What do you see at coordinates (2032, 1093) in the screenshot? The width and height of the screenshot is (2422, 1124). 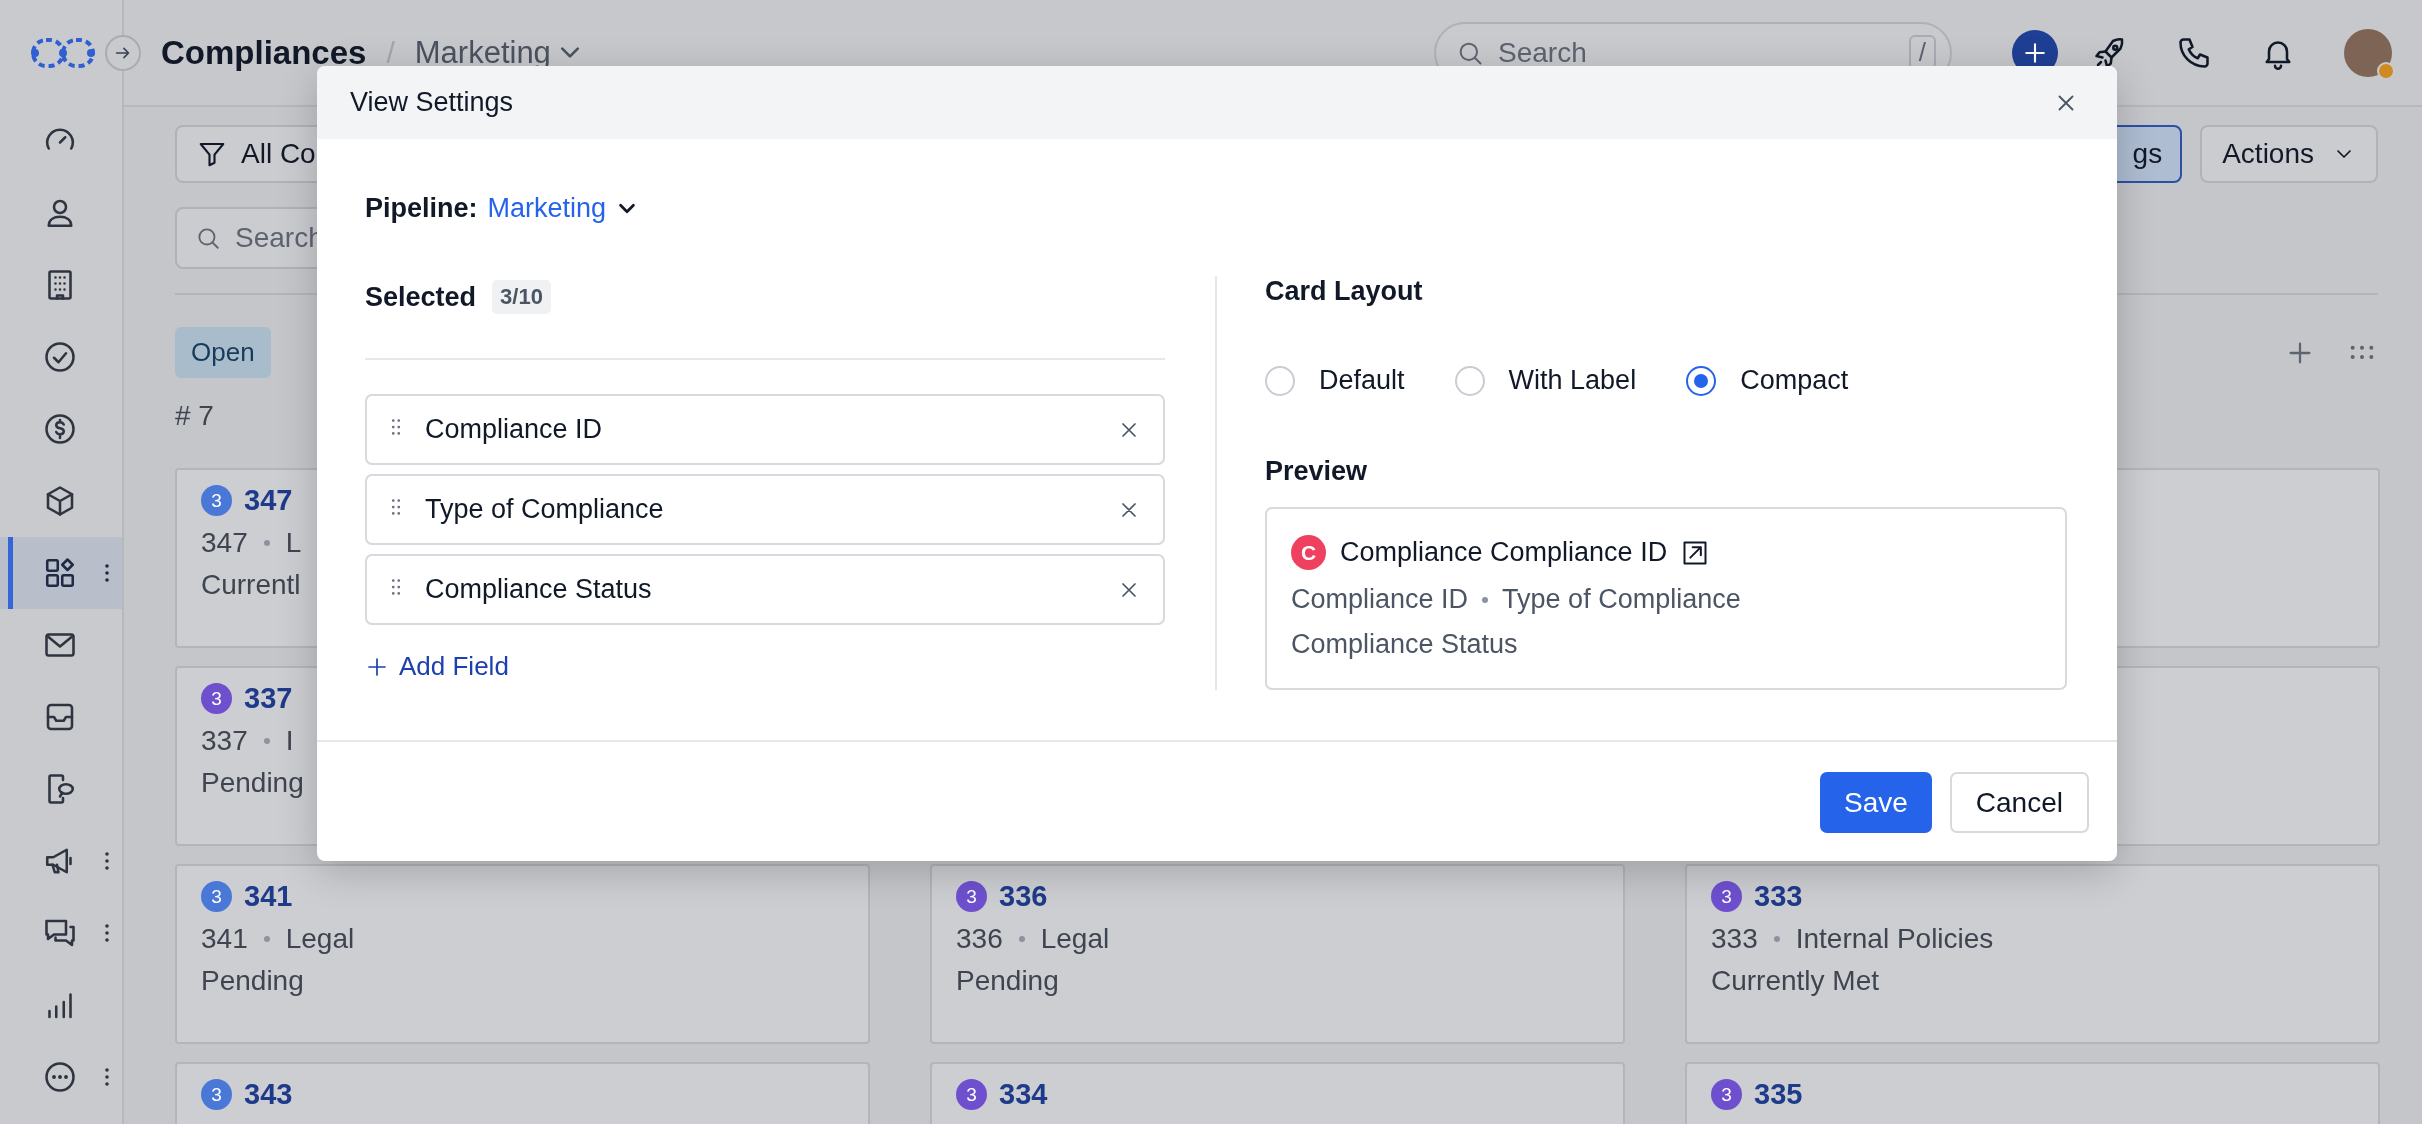 I see `card: 3 335` at bounding box center [2032, 1093].